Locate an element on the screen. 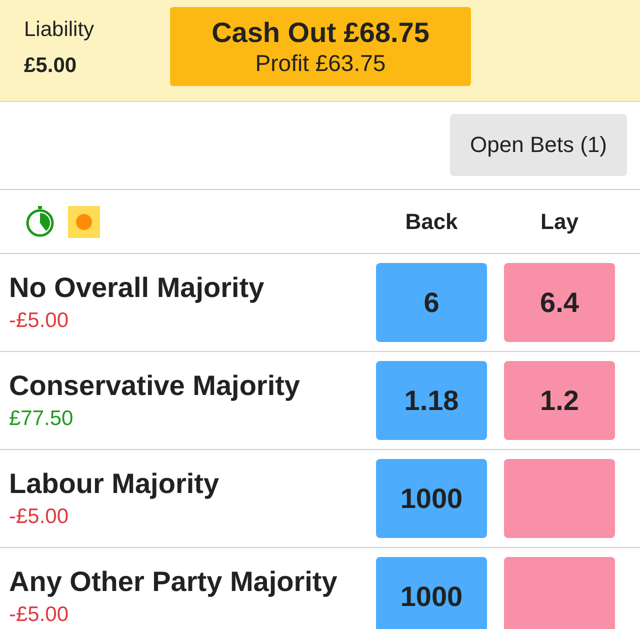 The image size is (640, 629). column-header: Back is located at coordinates (431, 221).